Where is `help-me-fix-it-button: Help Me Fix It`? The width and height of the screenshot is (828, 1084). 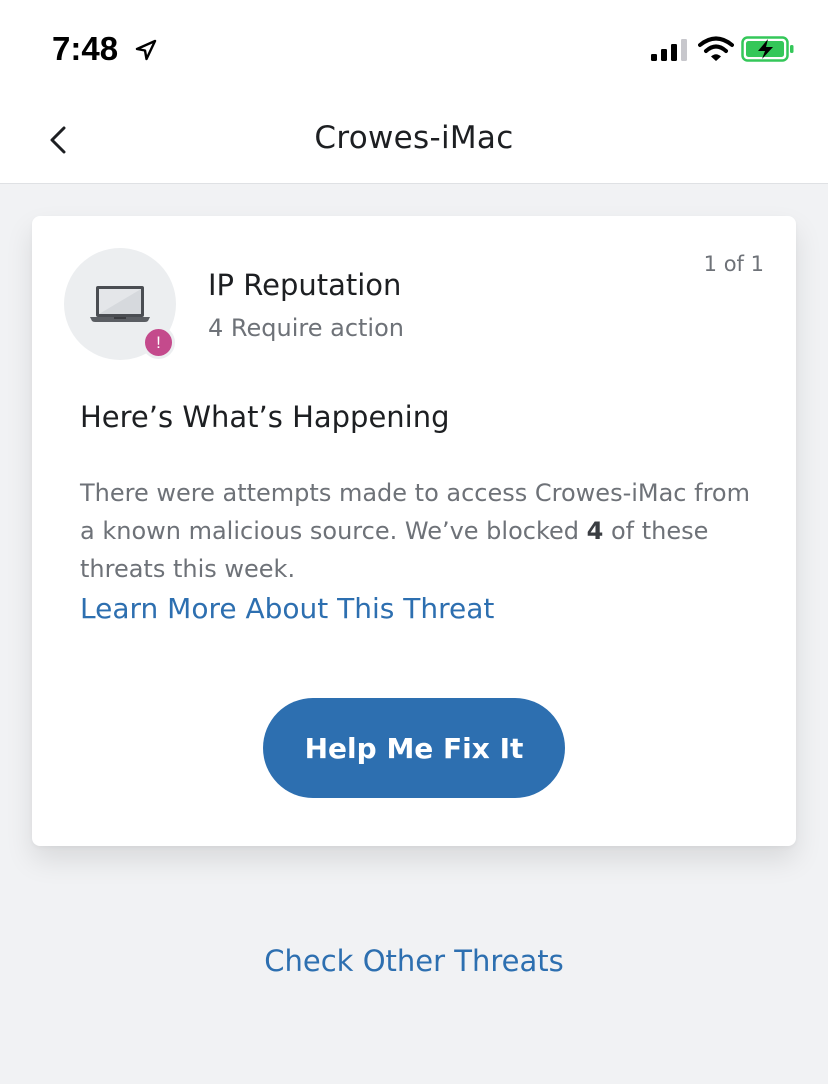 help-me-fix-it-button: Help Me Fix It is located at coordinates (414, 748).